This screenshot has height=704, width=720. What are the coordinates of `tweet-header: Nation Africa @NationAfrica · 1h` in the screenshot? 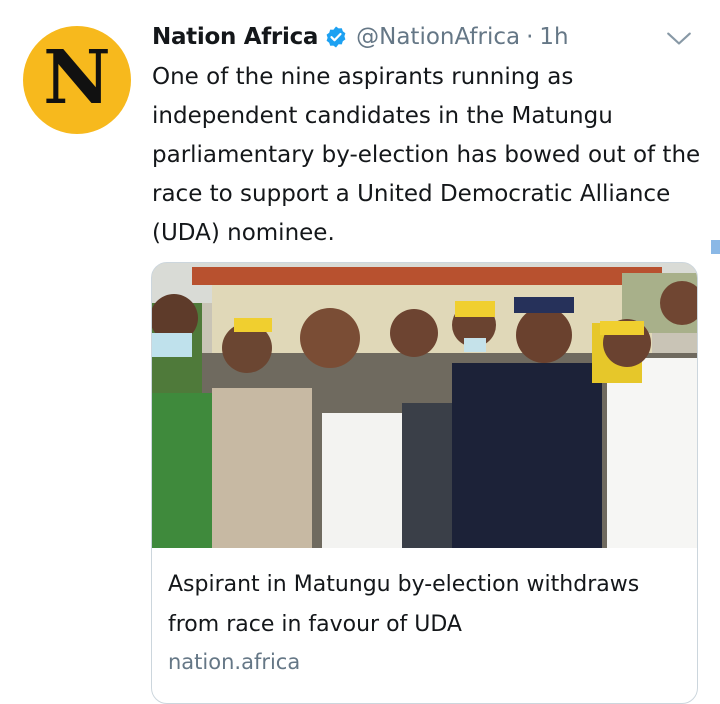 It's located at (360, 37).